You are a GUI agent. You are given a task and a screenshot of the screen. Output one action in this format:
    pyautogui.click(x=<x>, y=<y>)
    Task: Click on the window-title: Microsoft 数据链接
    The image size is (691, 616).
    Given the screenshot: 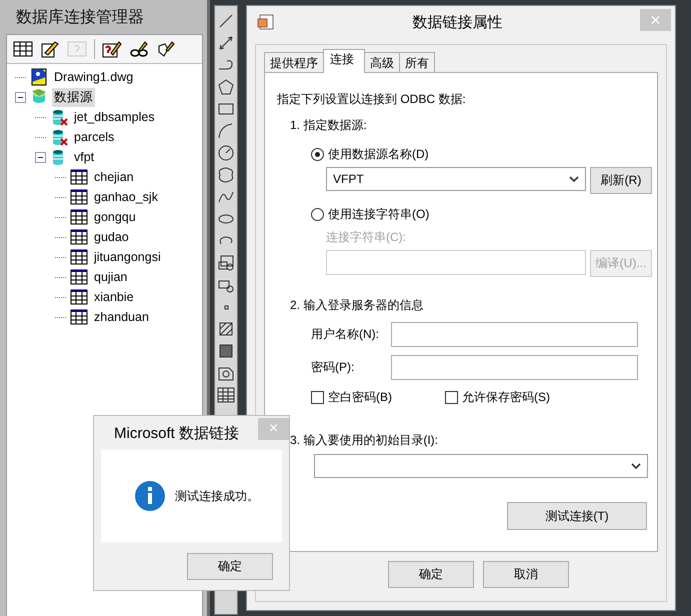 What is the action you would take?
    pyautogui.click(x=176, y=433)
    